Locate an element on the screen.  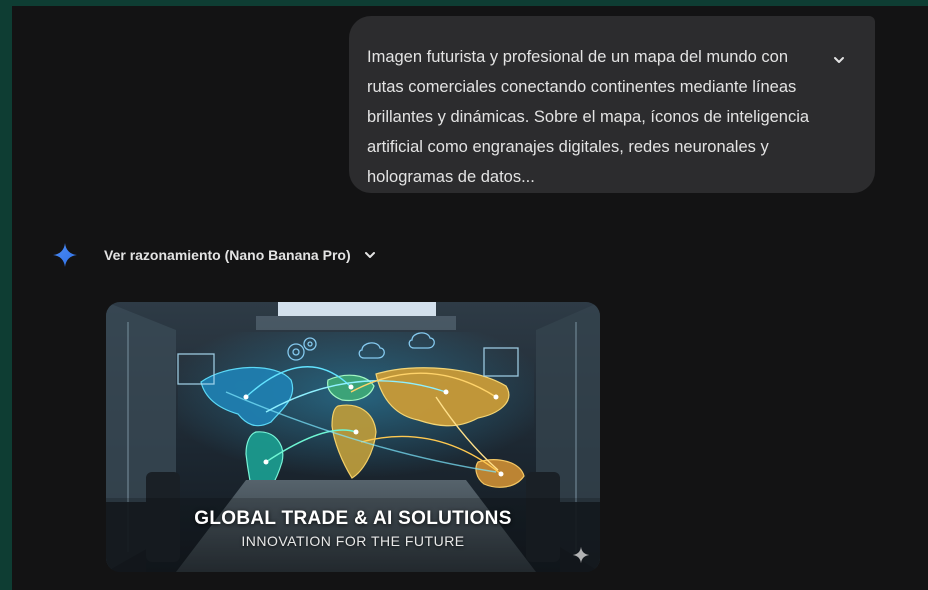
reasoning-toggle-label: Ver razonamiento (Nano Banana Pro) is located at coordinates (227, 255).